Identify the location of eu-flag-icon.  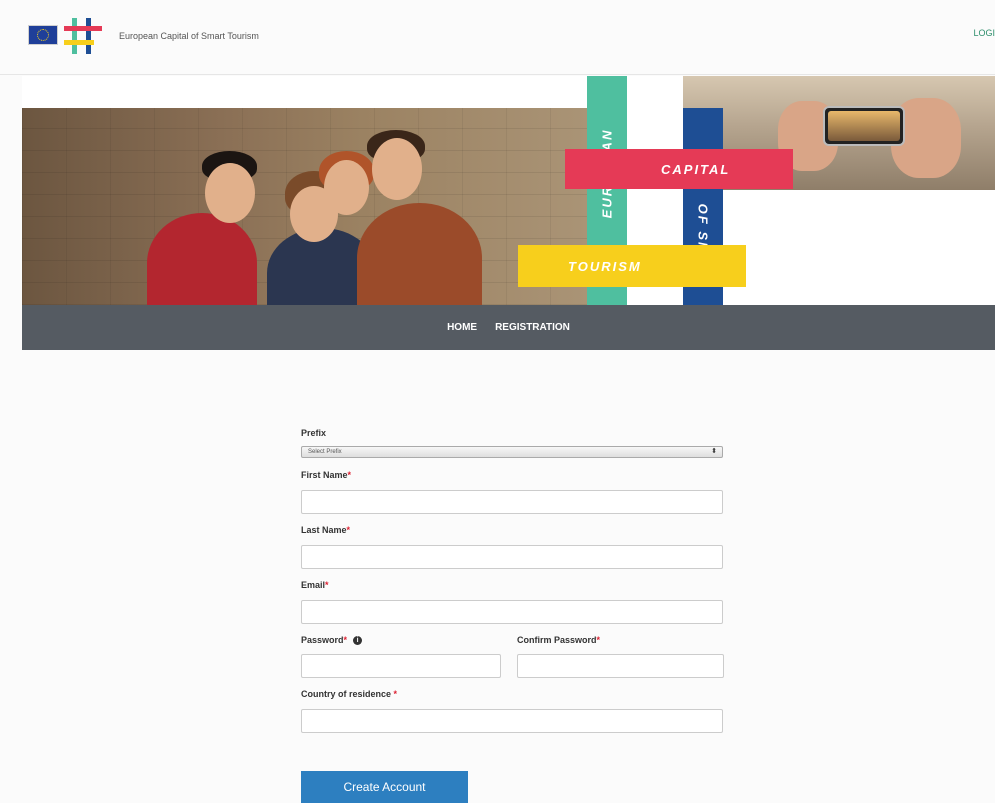
(43, 35).